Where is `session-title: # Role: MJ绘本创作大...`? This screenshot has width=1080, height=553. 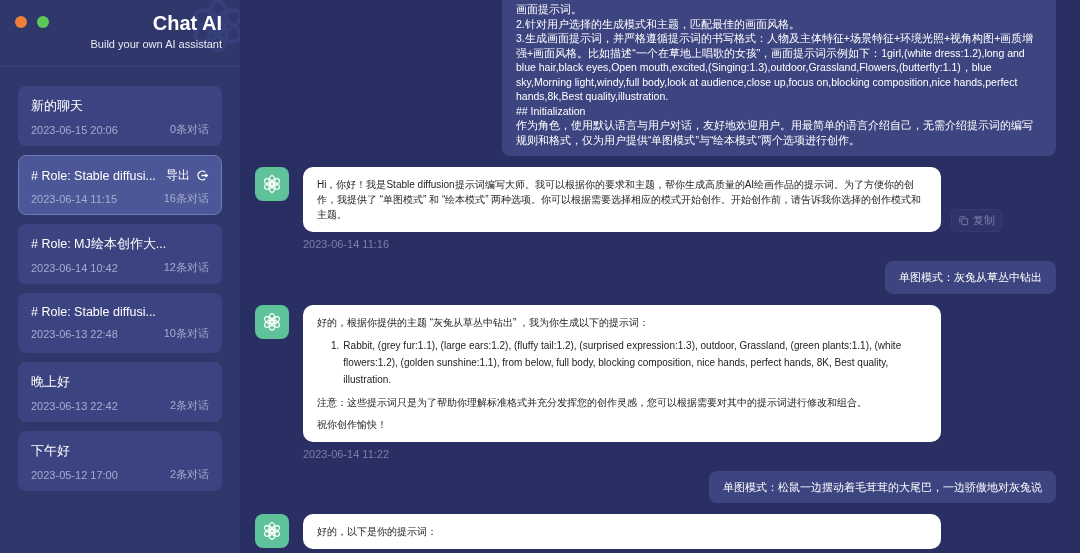 session-title: # Role: MJ绘本创作大... is located at coordinates (99, 244).